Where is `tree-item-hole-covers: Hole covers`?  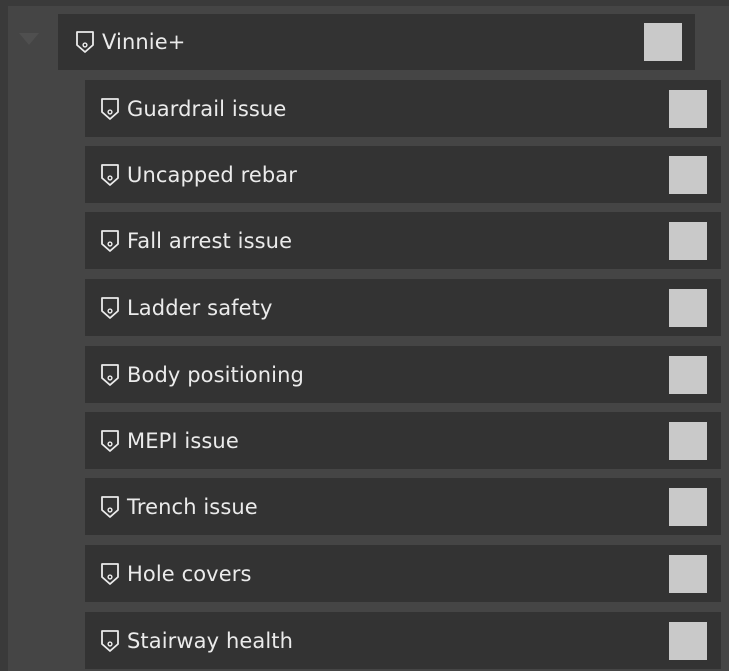 tree-item-hole-covers: Hole covers is located at coordinates (403, 573).